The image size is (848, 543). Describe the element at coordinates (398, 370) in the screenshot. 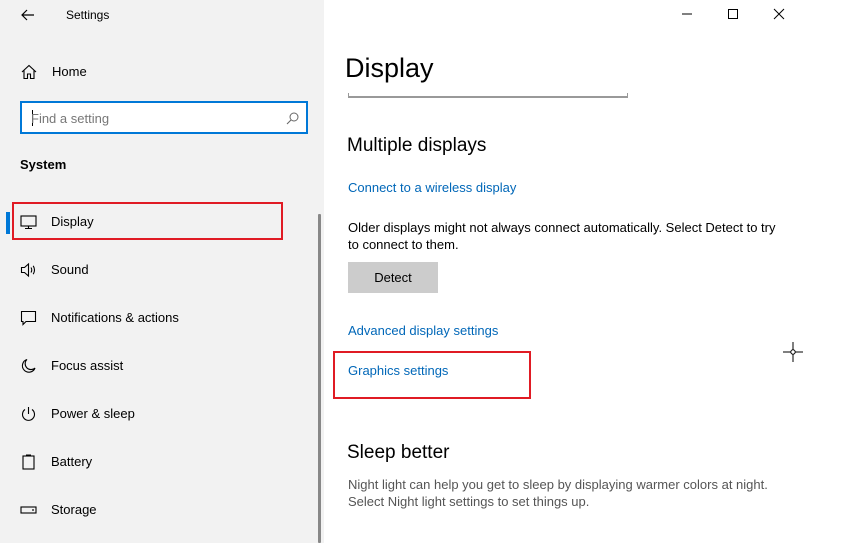

I see `graphics-settings-link: Graphics settings` at that location.